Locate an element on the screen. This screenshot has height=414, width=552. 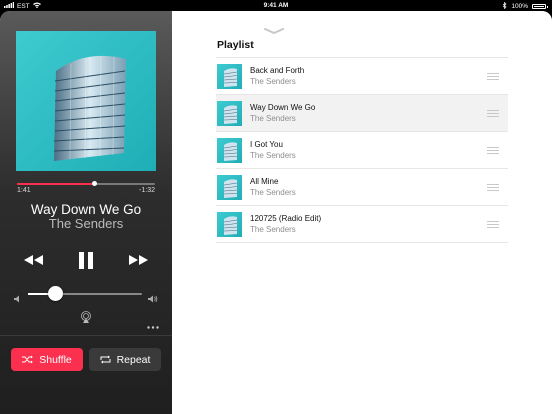
bluetooth-icon is located at coordinates (504, 6).